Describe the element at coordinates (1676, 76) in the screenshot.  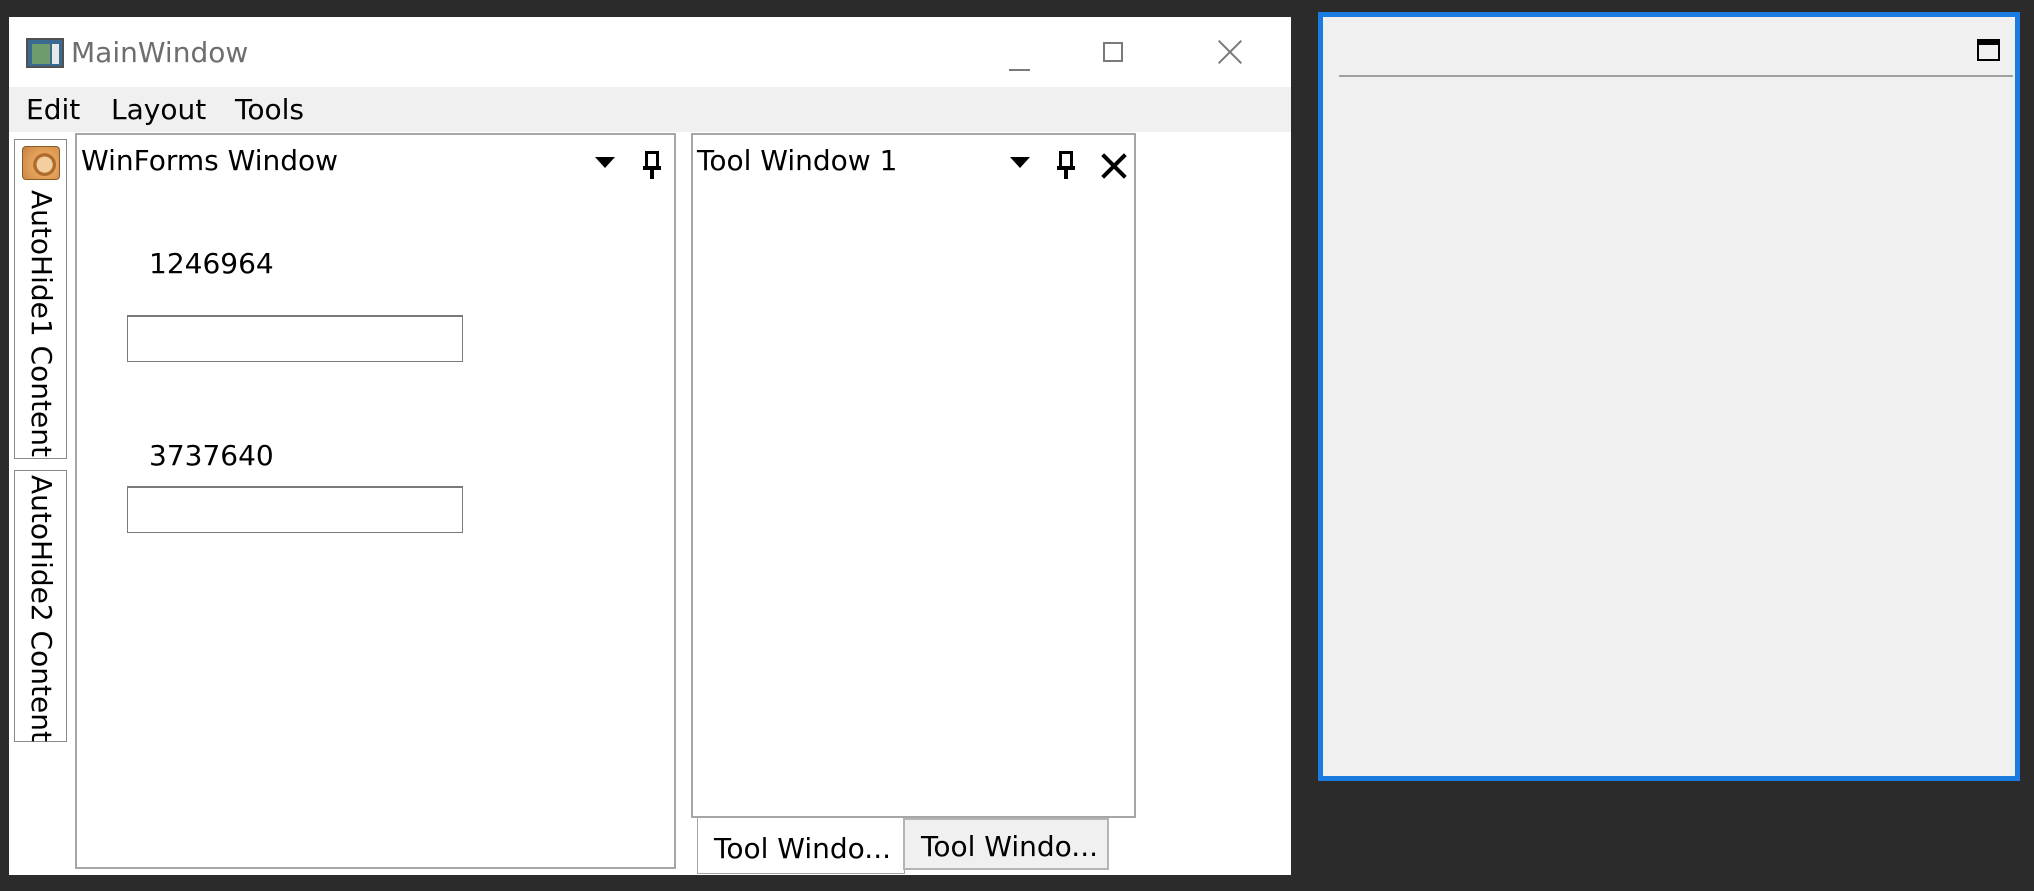
I see `divider` at that location.